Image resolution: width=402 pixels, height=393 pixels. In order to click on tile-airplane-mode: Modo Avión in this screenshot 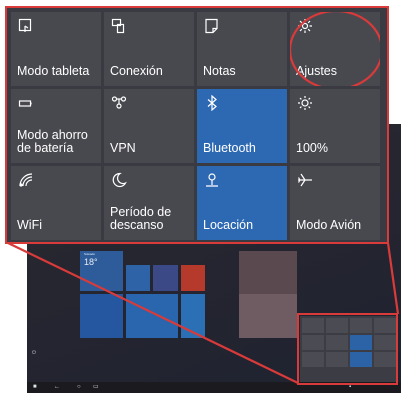, I will do `click(335, 203)`.